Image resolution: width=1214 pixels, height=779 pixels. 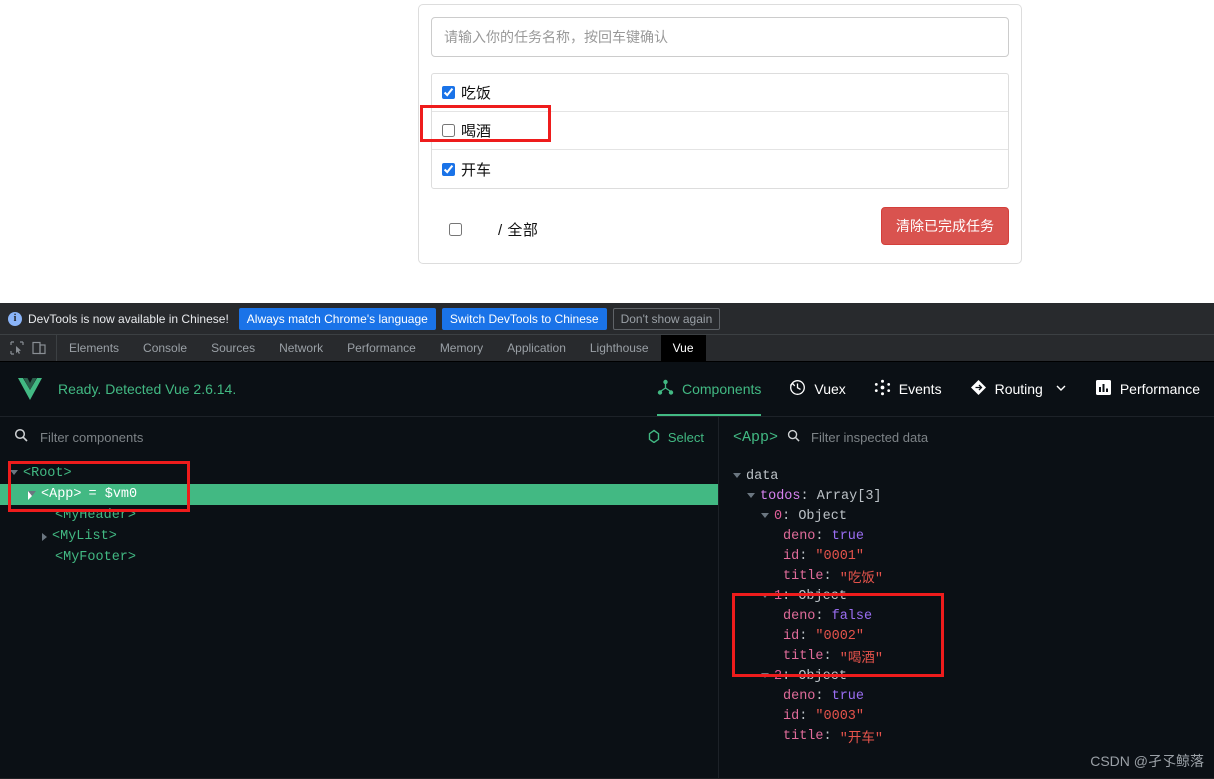 What do you see at coordinates (476, 131) in the screenshot?
I see `todo-label: 喝酒` at bounding box center [476, 131].